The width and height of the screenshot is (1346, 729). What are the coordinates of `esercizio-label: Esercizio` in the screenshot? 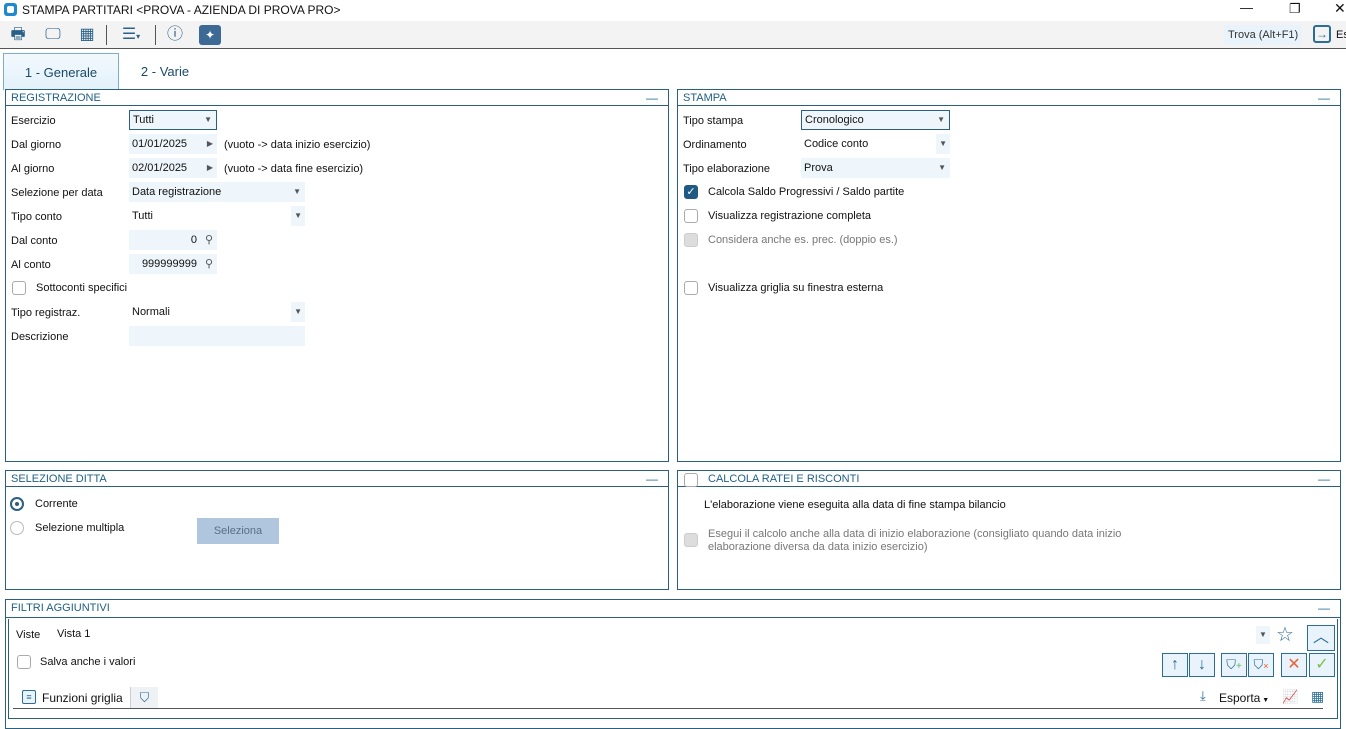 It's located at (33, 121).